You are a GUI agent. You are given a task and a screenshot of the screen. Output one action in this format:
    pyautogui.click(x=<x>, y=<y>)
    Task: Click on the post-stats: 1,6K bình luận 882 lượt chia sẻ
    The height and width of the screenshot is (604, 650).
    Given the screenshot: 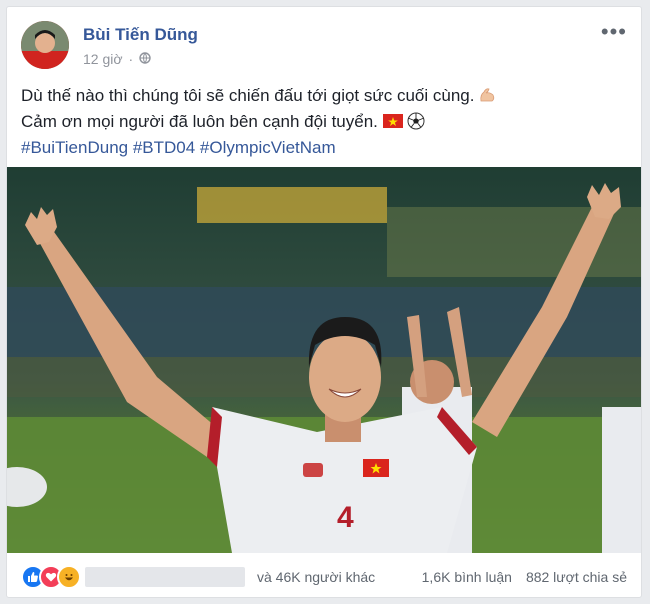 What is the action you would take?
    pyautogui.click(x=524, y=577)
    